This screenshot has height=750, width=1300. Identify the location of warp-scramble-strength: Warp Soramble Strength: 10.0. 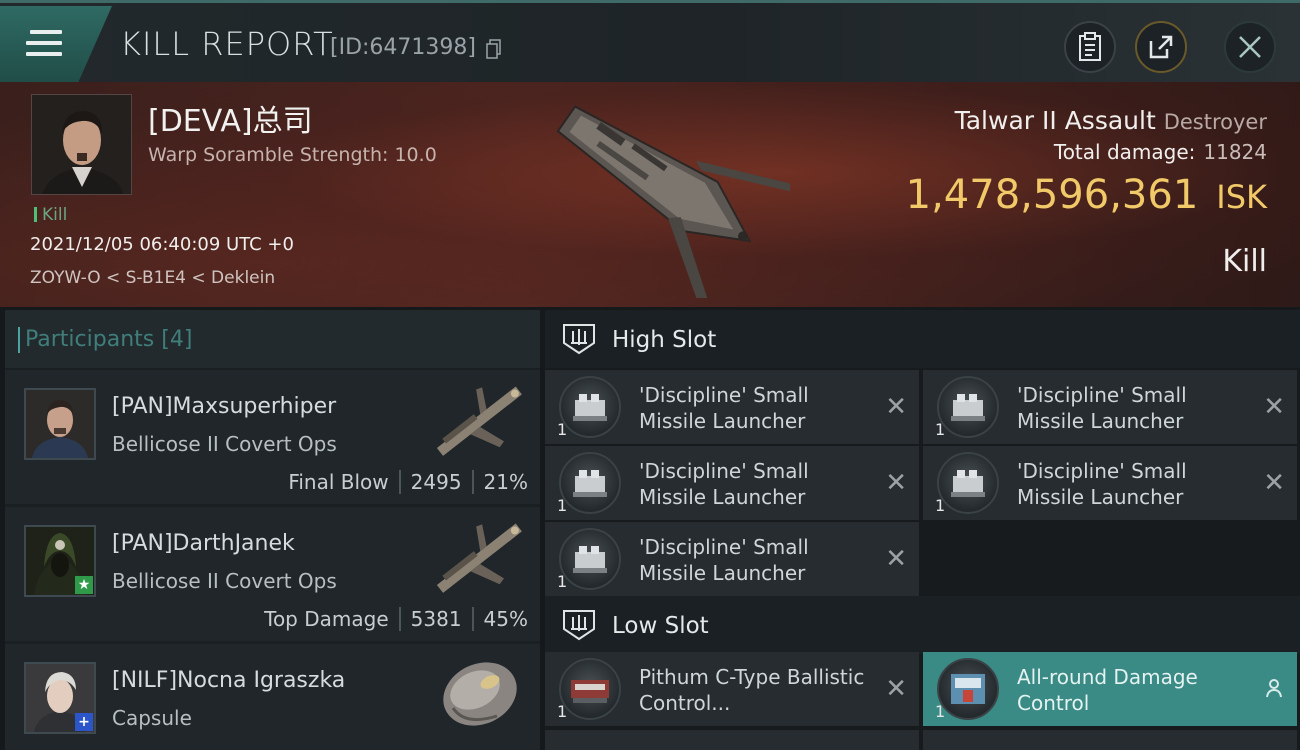
(292, 155).